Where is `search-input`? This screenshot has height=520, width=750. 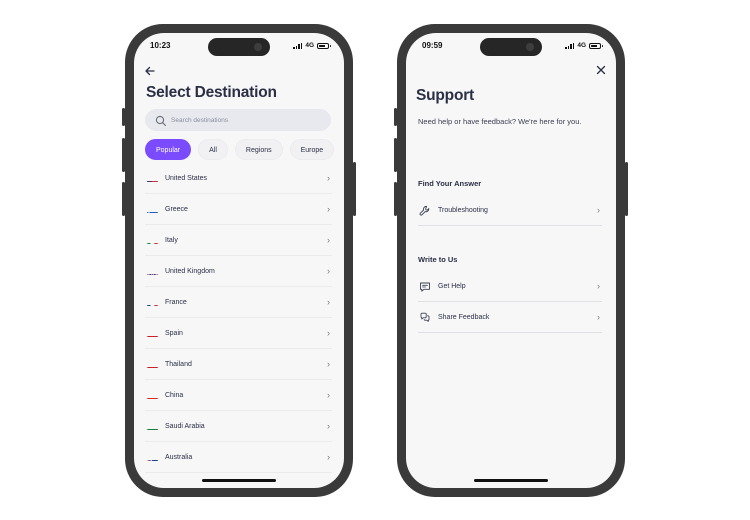
search-input is located at coordinates (246, 120).